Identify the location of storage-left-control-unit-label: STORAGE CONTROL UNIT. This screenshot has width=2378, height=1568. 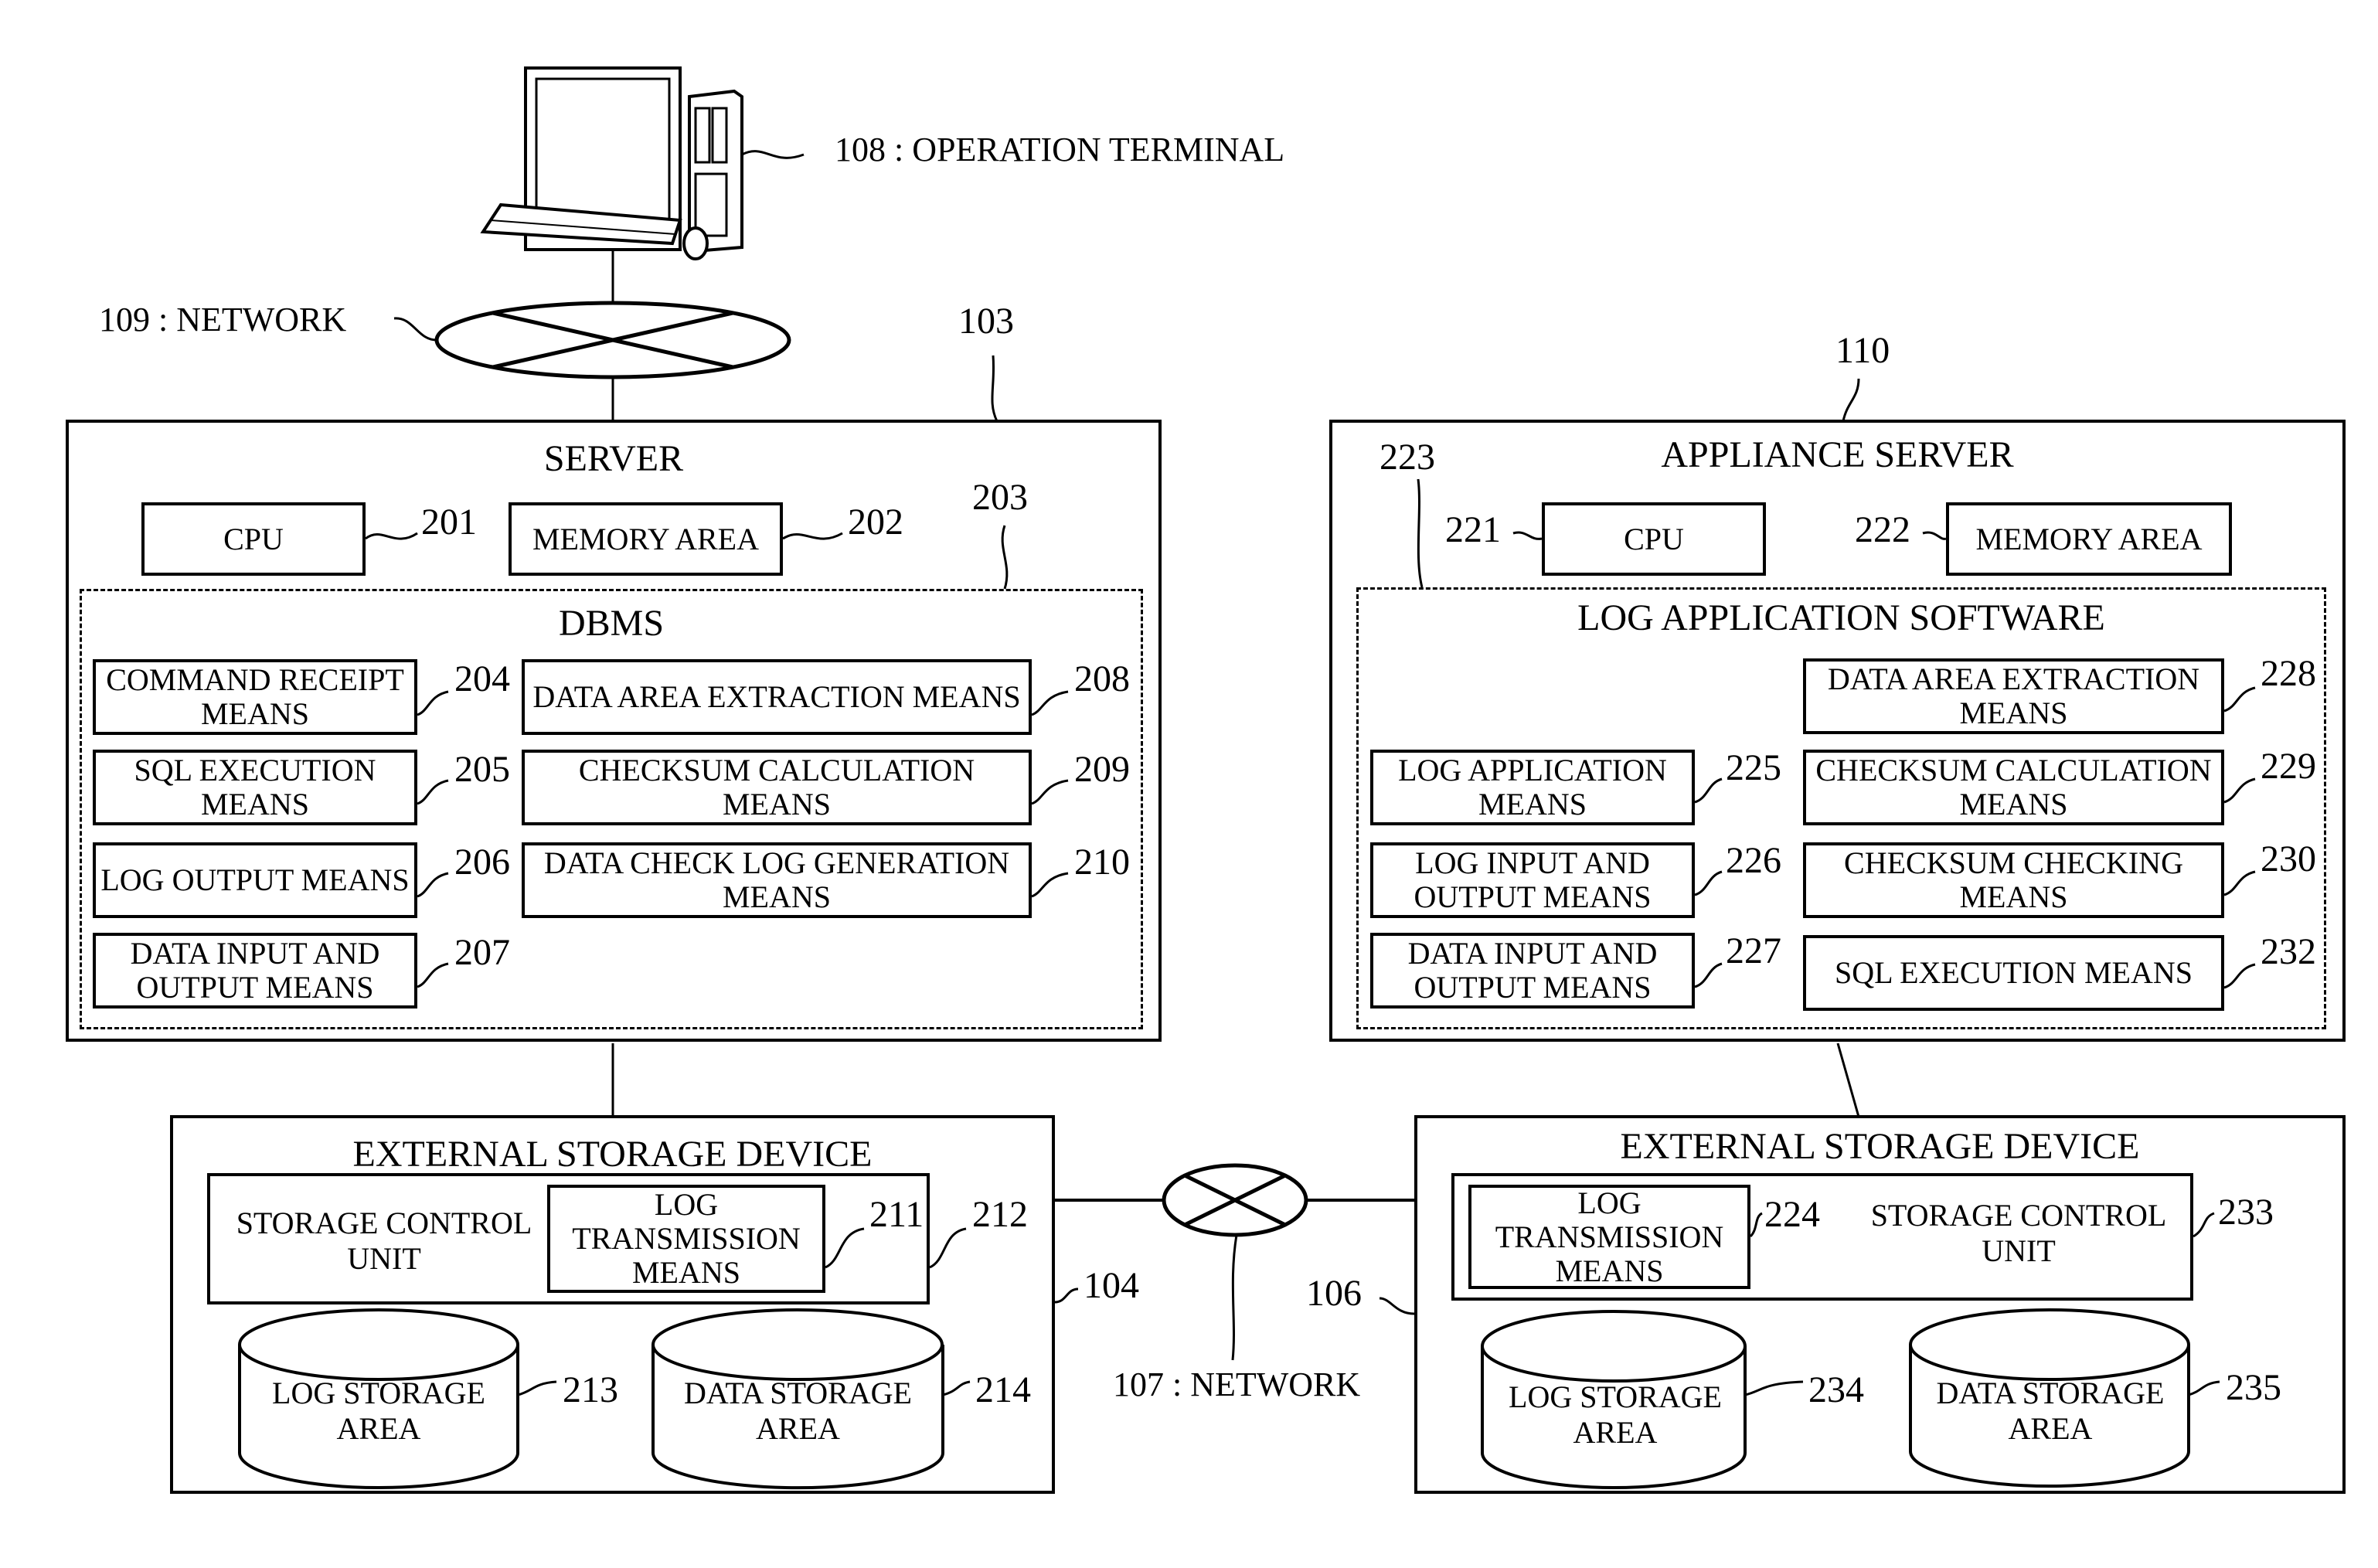
(384, 1241).